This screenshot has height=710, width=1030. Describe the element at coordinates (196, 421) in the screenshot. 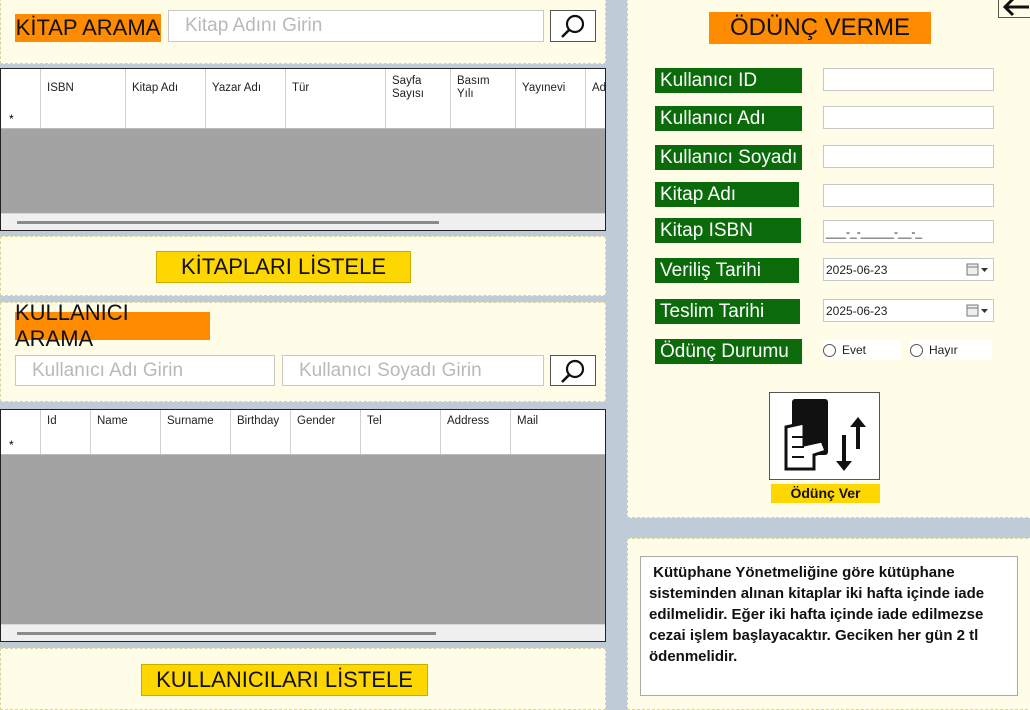

I see `column-header-surname: Surname` at that location.